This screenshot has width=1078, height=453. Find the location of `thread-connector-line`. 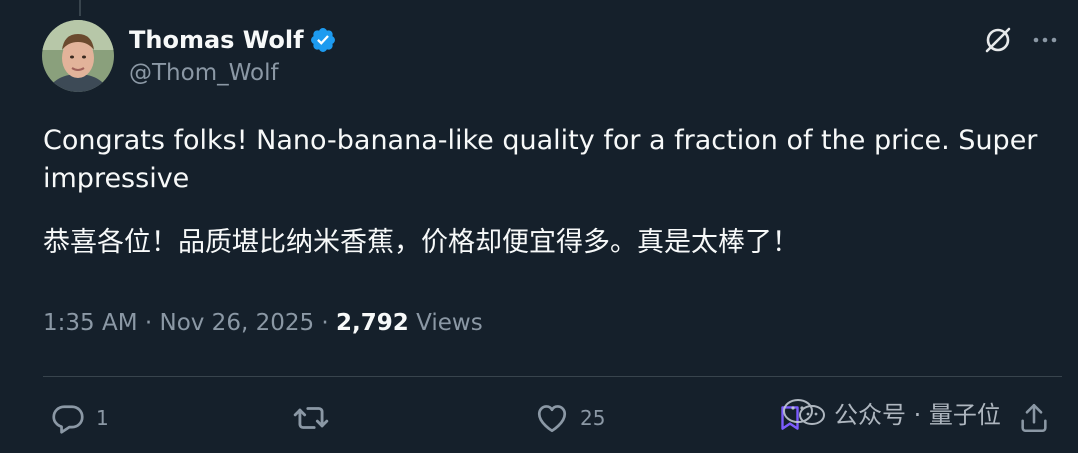

thread-connector-line is located at coordinates (80, 8).